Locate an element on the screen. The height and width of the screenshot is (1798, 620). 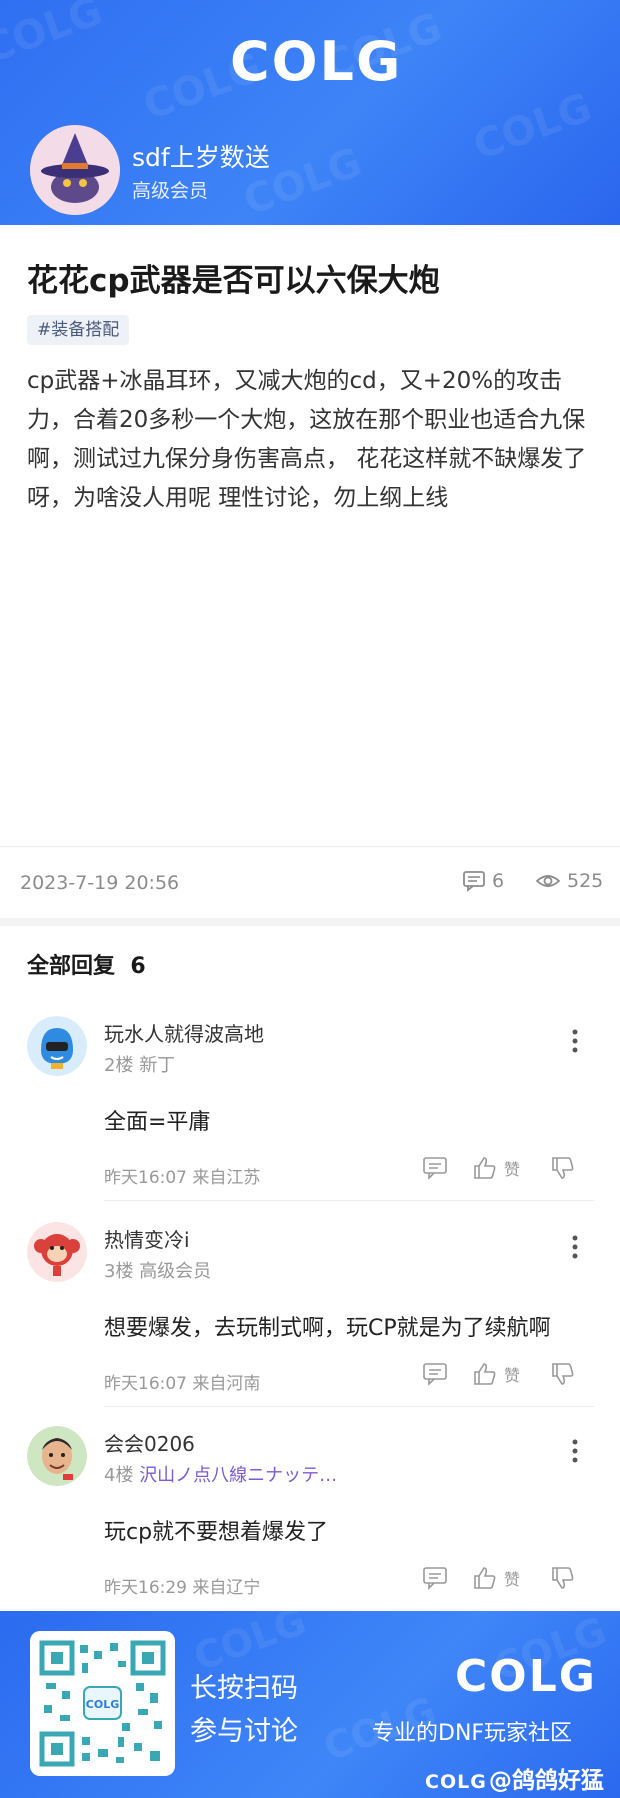
qr-code: COLG is located at coordinates (102, 1703).